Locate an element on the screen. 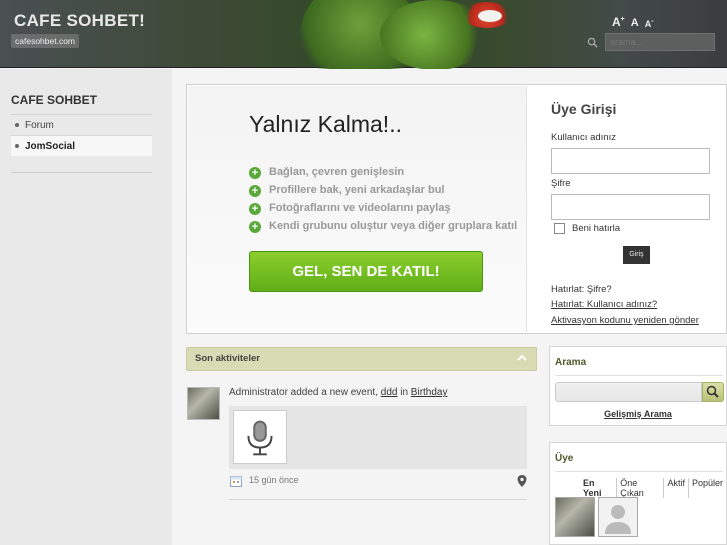  feature-item: + Bağlan, çevren genişlesin is located at coordinates (386, 172).